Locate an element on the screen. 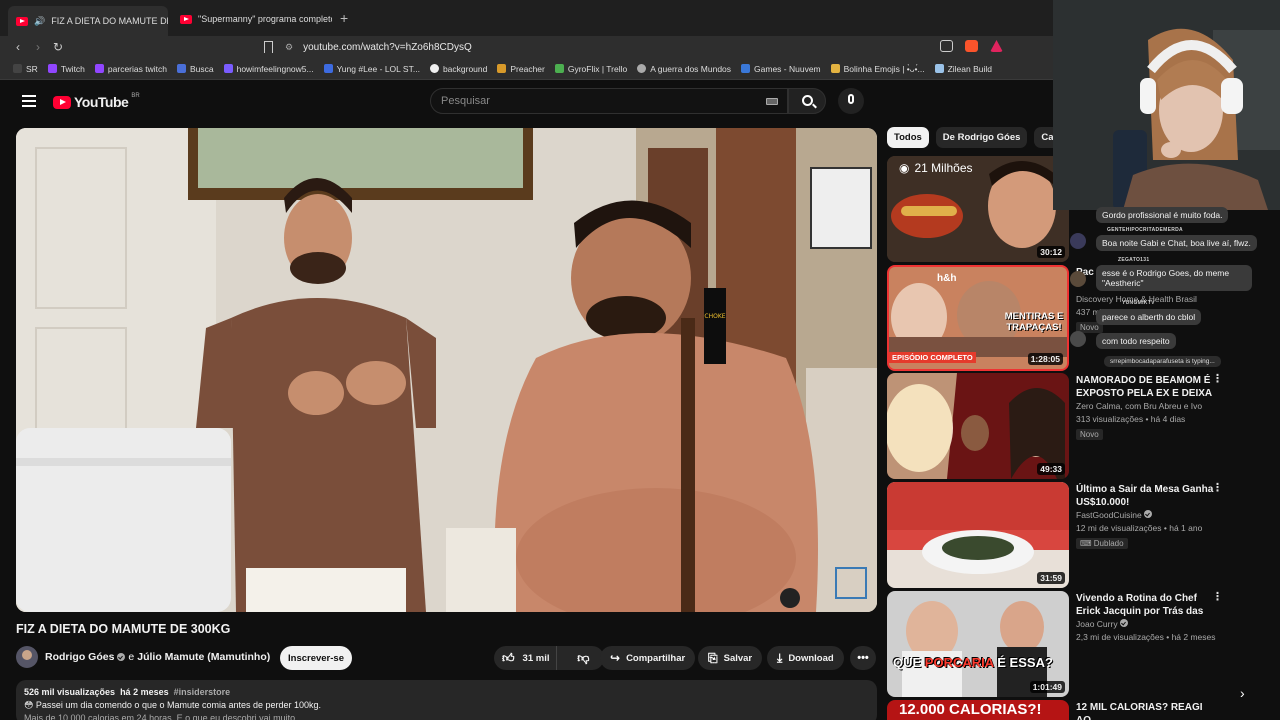 Image resolution: width=1280 pixels, height=720 pixels. chevron-right-icon: › is located at coordinates (1242, 693).